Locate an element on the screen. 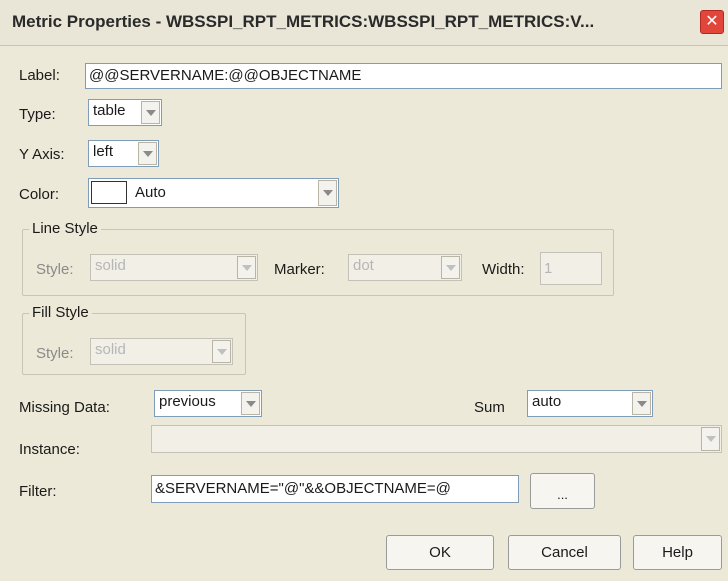  color-swatch is located at coordinates (109, 192).